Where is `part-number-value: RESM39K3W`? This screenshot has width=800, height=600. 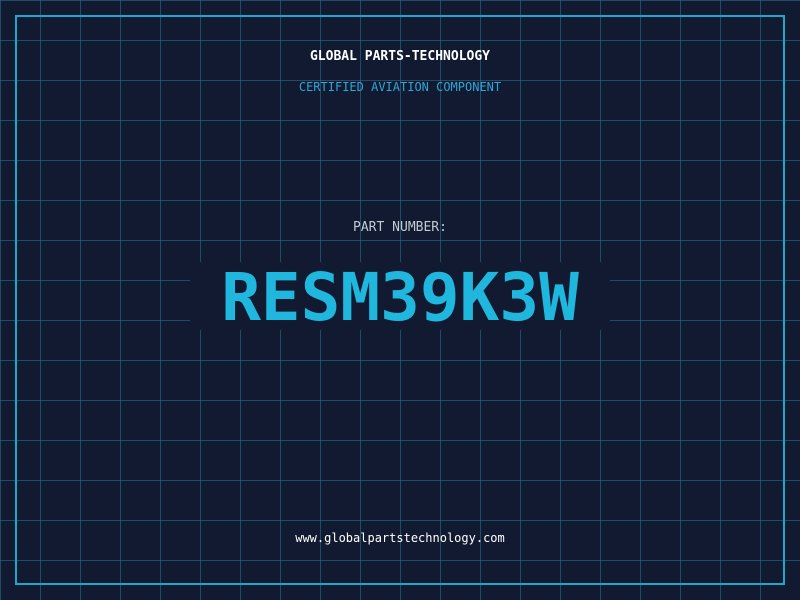 part-number-value: RESM39K3W is located at coordinates (400, 297).